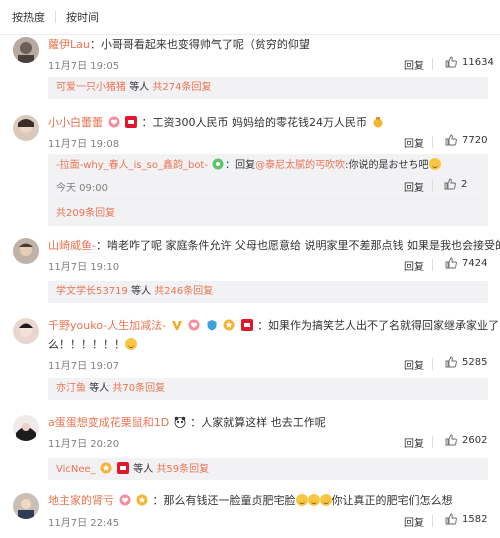  What do you see at coordinates (464, 184) in the screenshot?
I see `like-count: 2` at bounding box center [464, 184].